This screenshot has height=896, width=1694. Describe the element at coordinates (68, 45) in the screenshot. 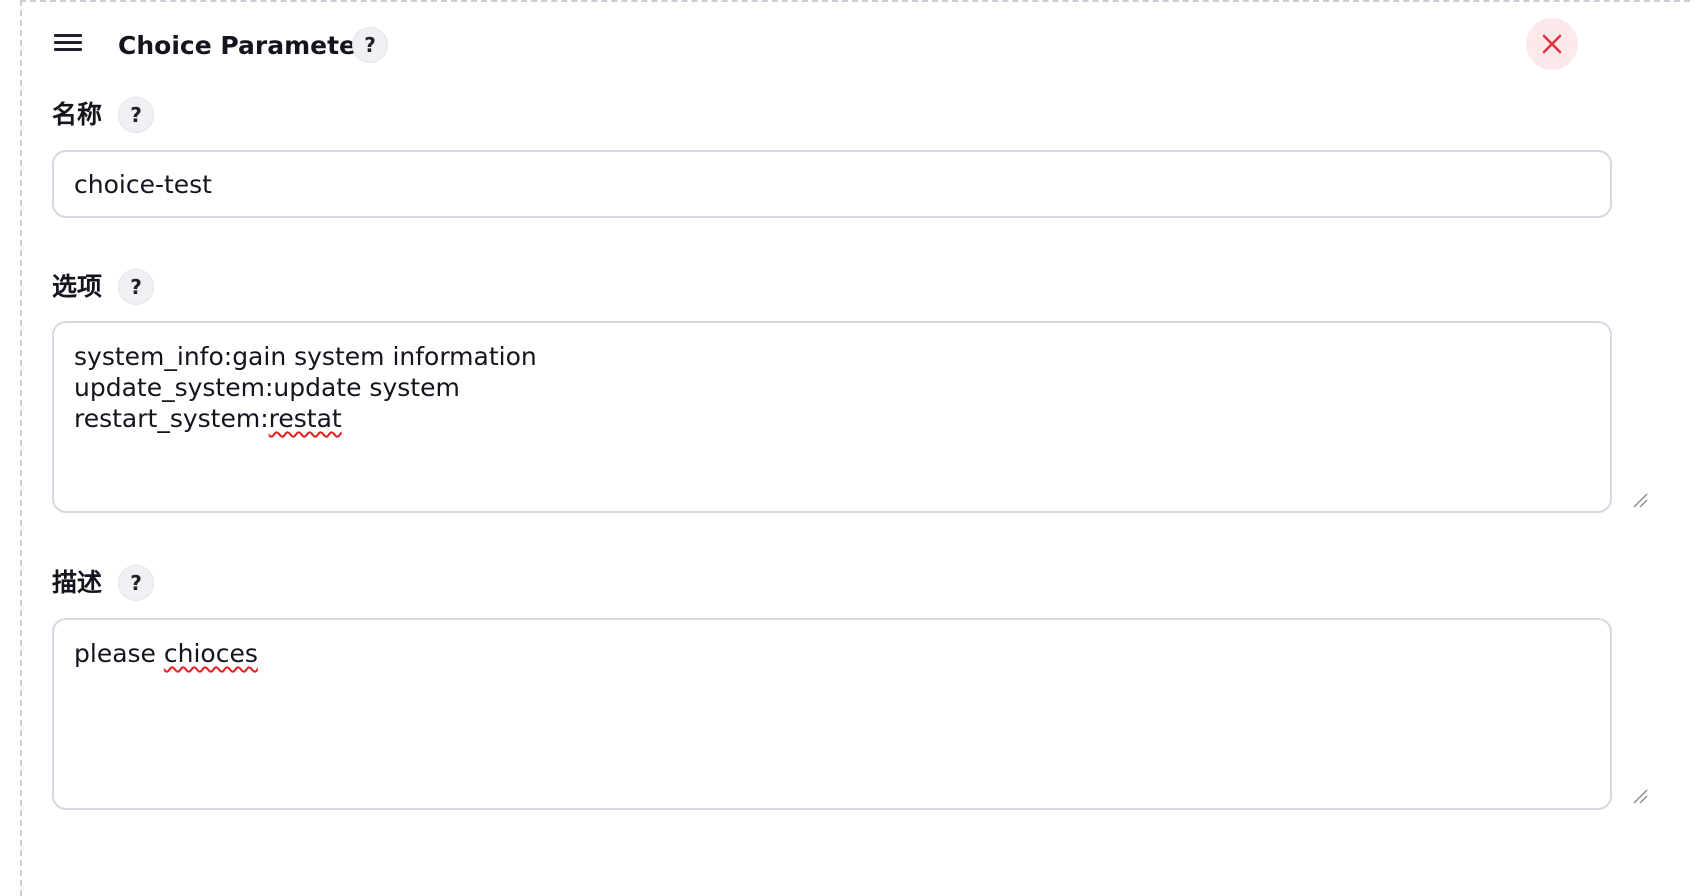

I see `hamburger-icon` at that location.